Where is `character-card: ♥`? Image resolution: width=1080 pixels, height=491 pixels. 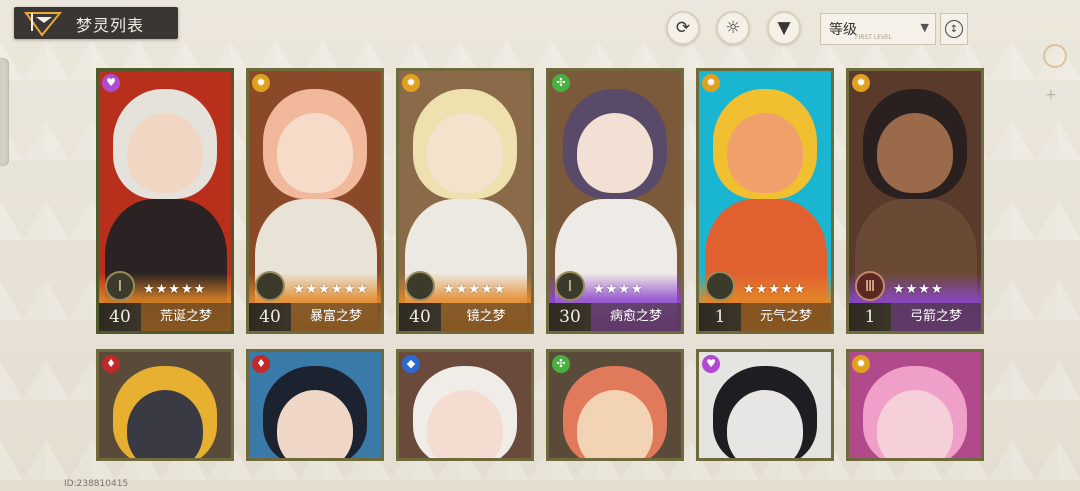
character-card: ♥ is located at coordinates (765, 405).